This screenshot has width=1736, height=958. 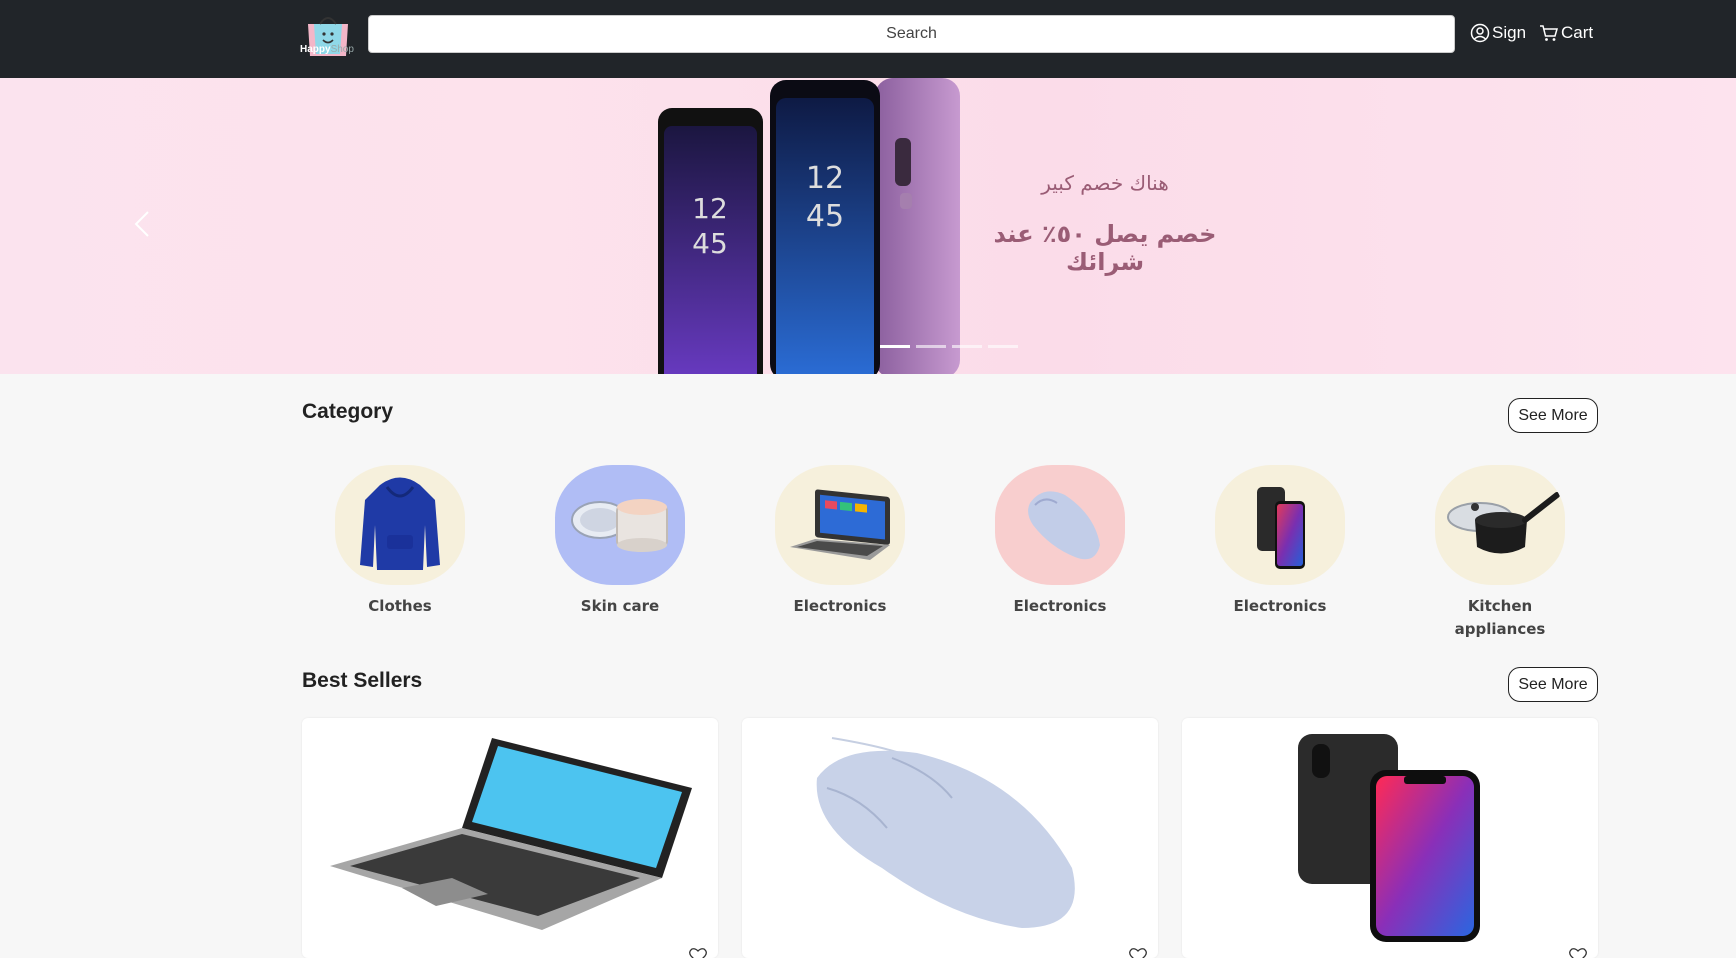 What do you see at coordinates (1549, 33) in the screenshot?
I see `cart-icon` at bounding box center [1549, 33].